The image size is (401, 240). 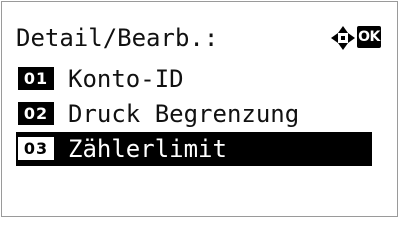 I want to click on menu-item-label: Zählerlimit, so click(x=147, y=149).